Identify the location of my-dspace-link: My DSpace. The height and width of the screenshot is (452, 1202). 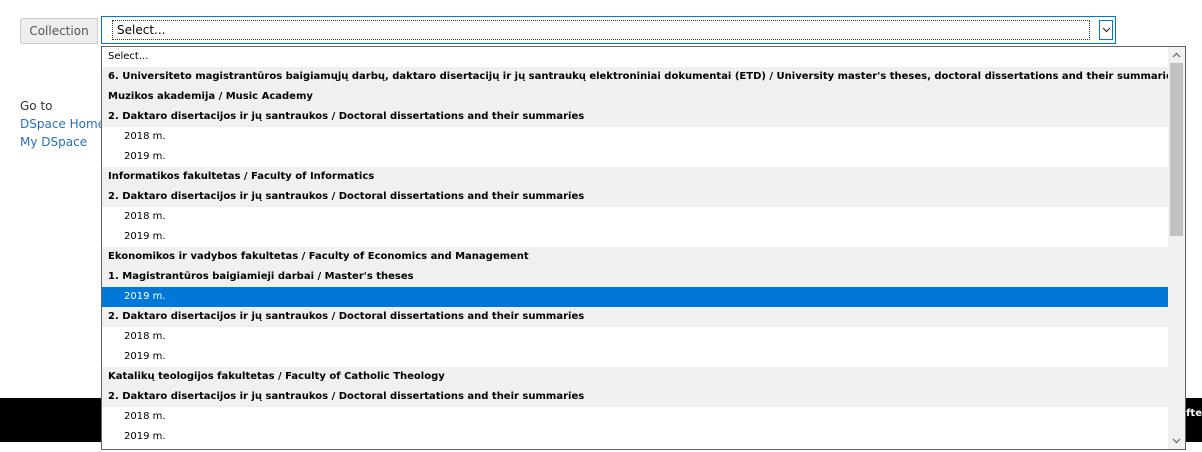
(53, 142).